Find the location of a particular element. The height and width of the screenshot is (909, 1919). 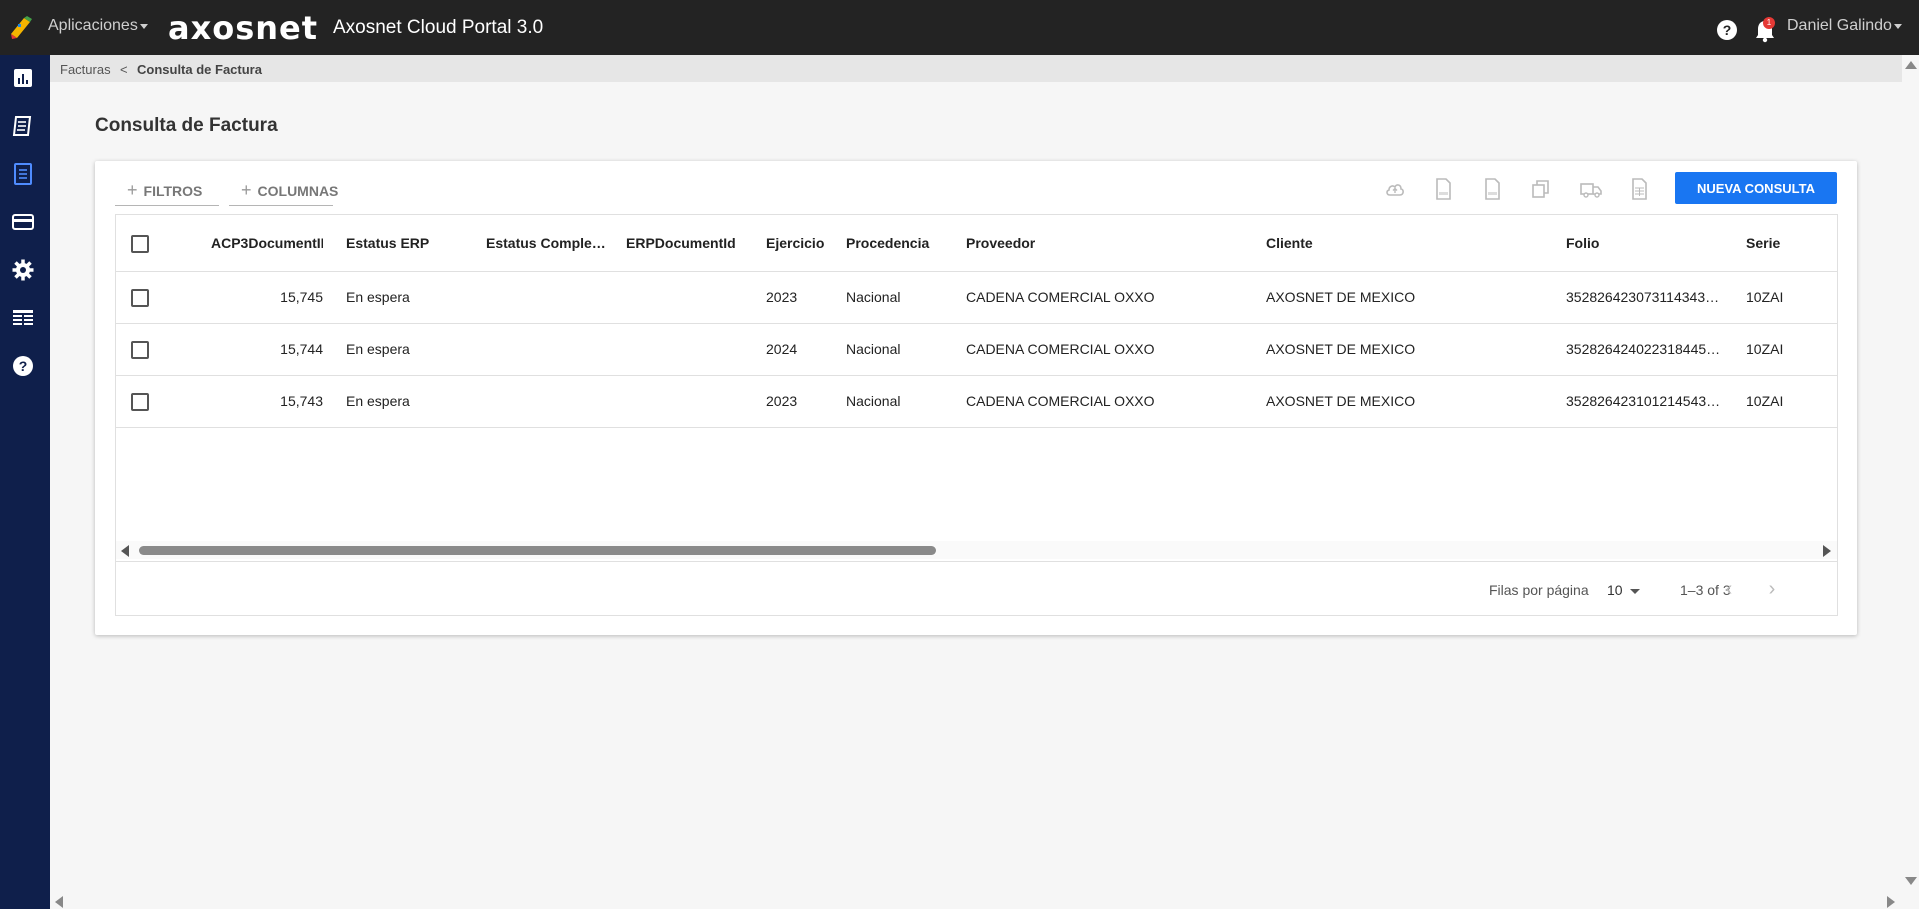

column-header: Ejercicio is located at coordinates (801, 243).